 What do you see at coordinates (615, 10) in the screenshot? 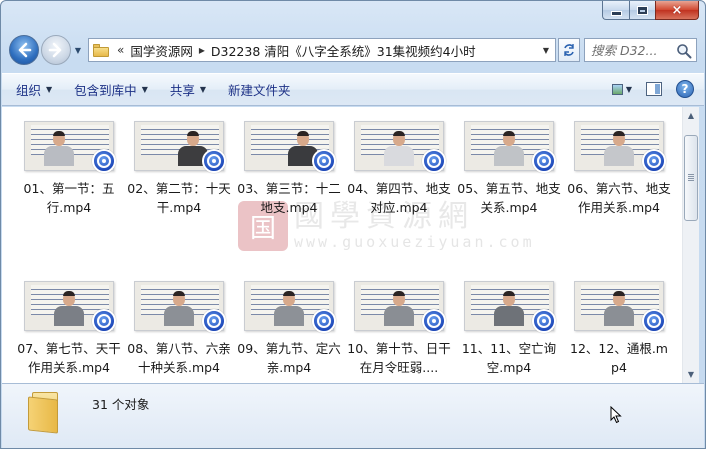
I see `minimize-button` at bounding box center [615, 10].